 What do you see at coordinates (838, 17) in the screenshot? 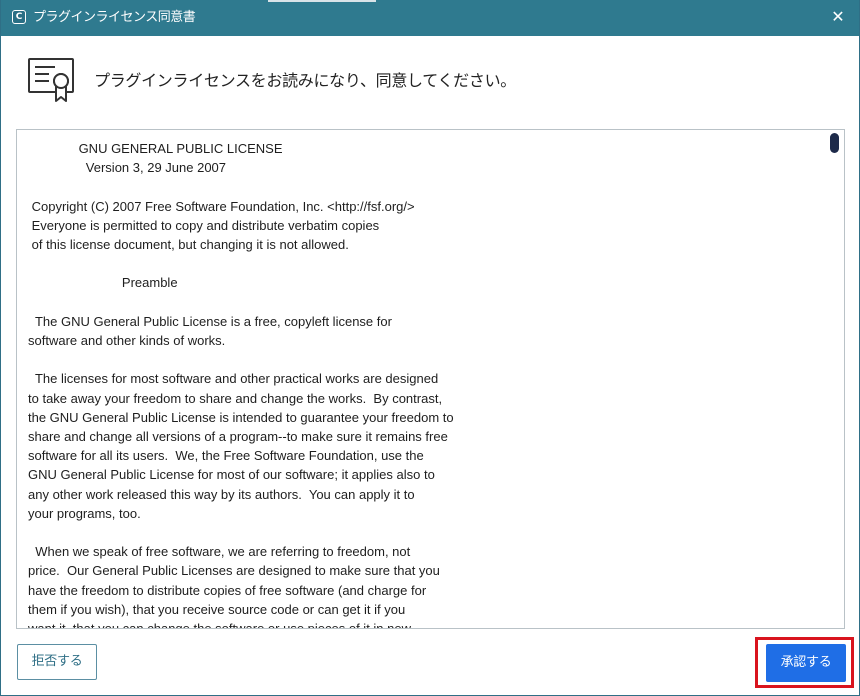
I see `close-icon: ✕` at bounding box center [838, 17].